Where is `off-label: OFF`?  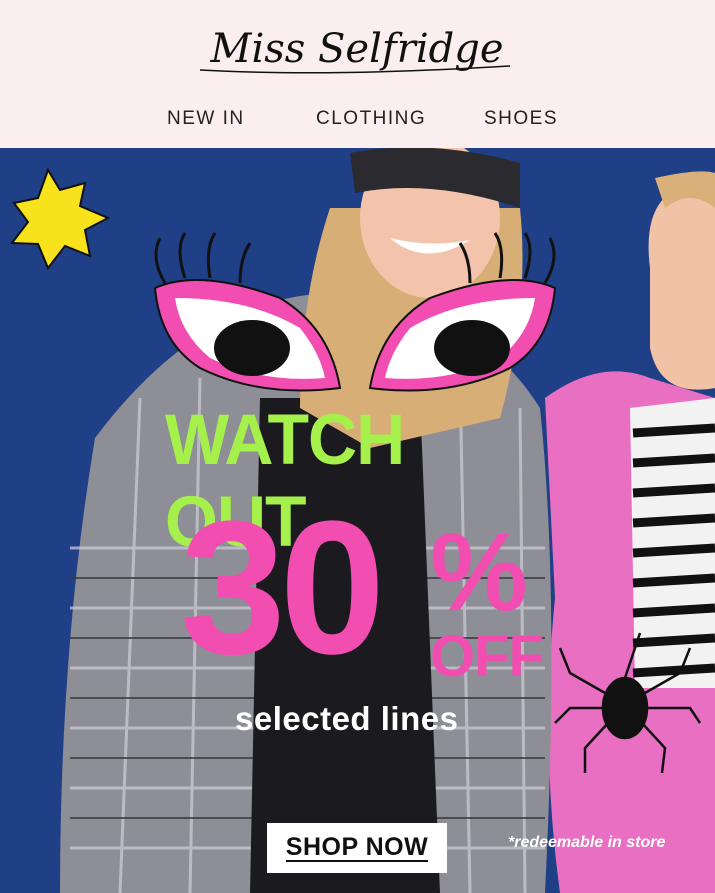 off-label: OFF is located at coordinates (487, 656).